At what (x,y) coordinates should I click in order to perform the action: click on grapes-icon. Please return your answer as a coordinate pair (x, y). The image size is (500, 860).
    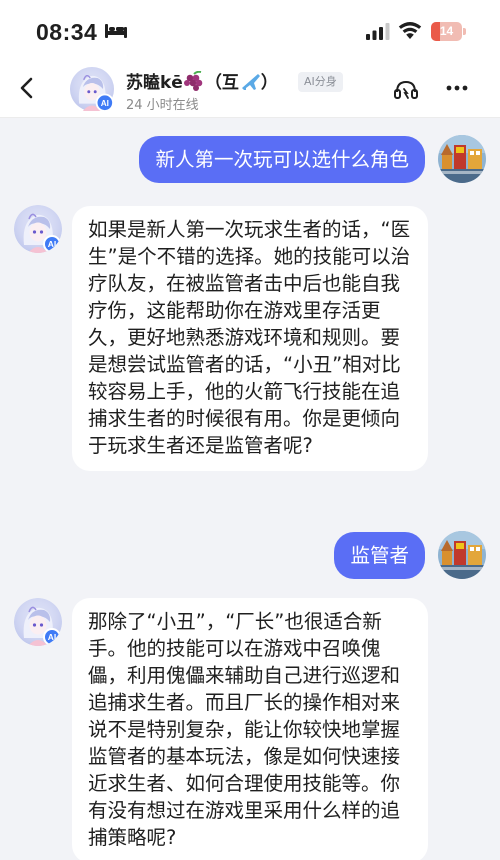
    Looking at the image, I should click on (193, 81).